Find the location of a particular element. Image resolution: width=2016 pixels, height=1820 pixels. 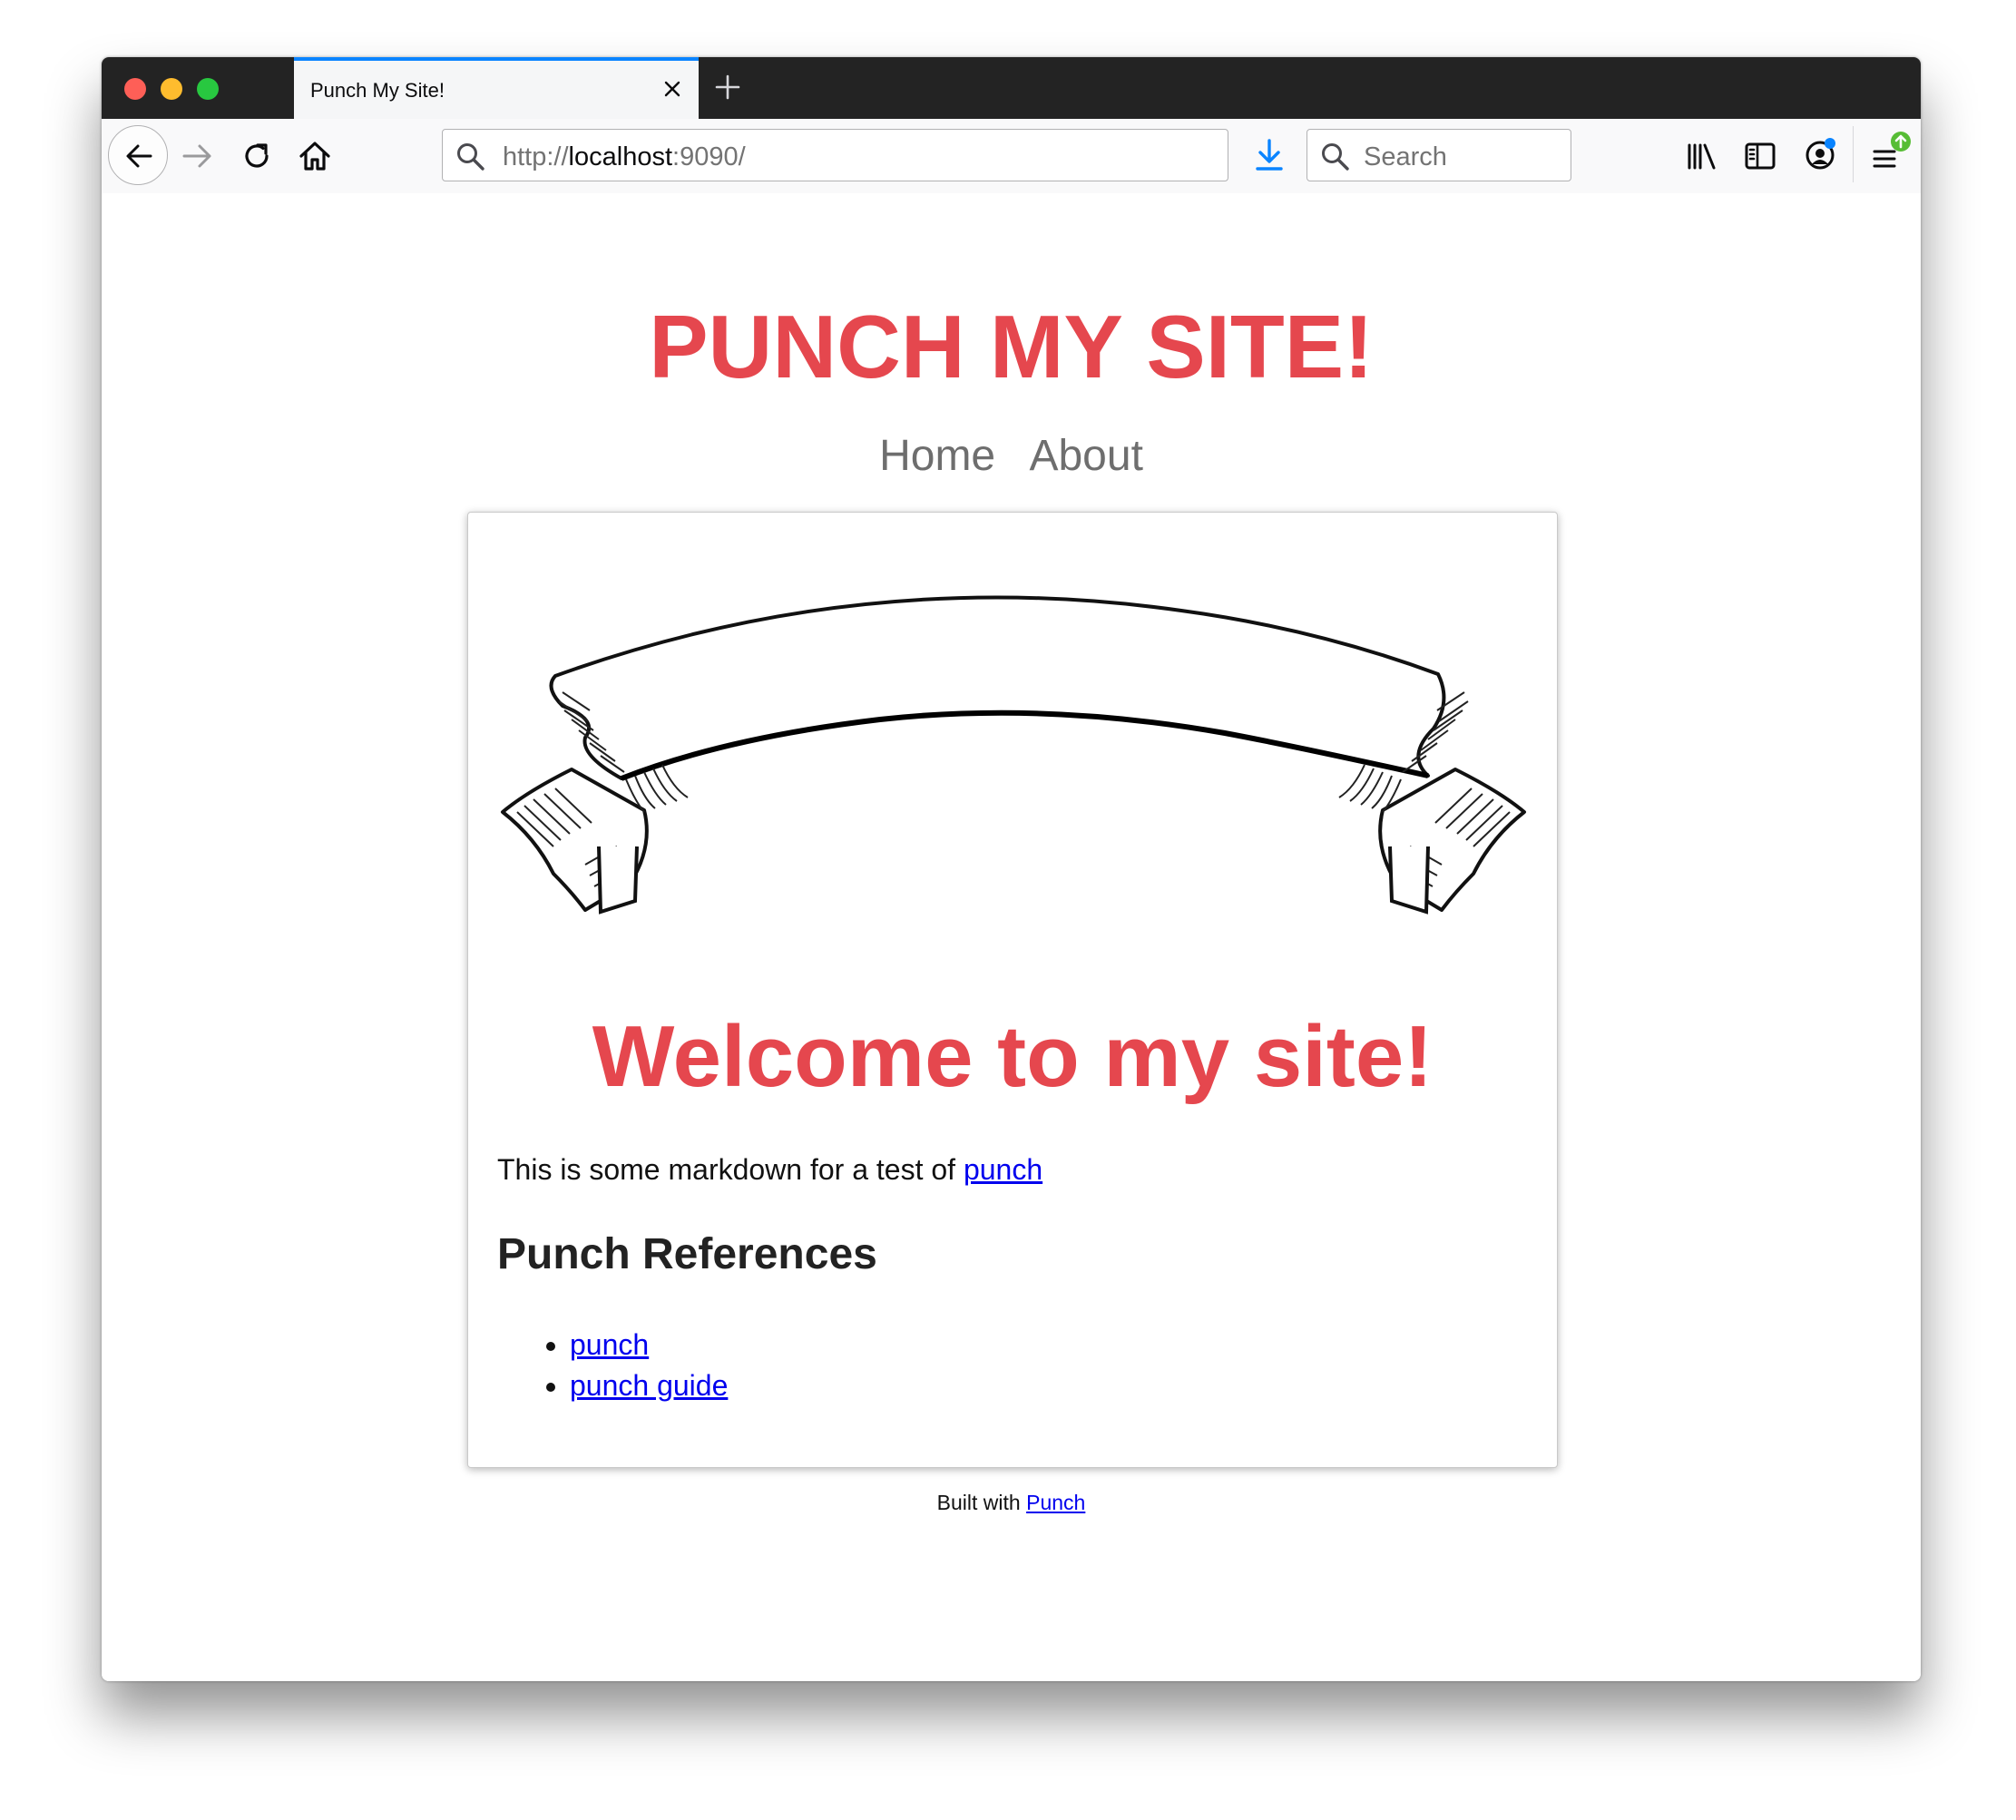

browser-tab: Punch My Site! is located at coordinates (496, 88).